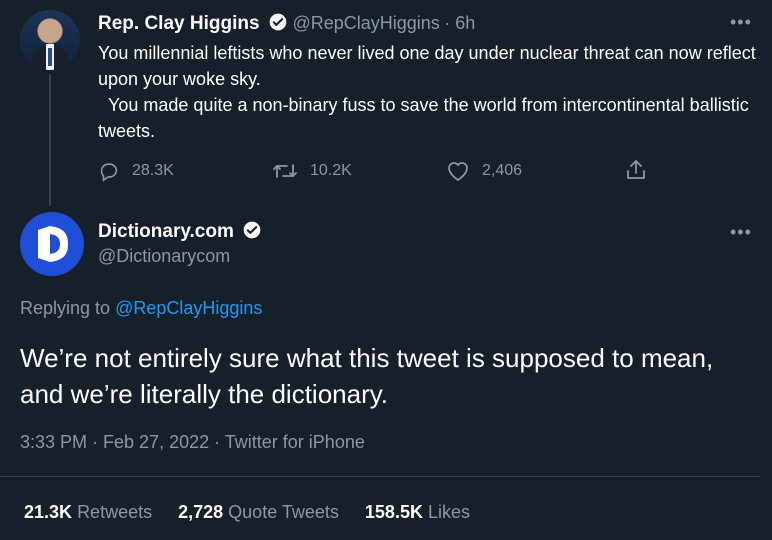 The height and width of the screenshot is (540, 772). Describe the element at coordinates (50, 40) in the screenshot. I see `author-avatar-higgins` at that location.